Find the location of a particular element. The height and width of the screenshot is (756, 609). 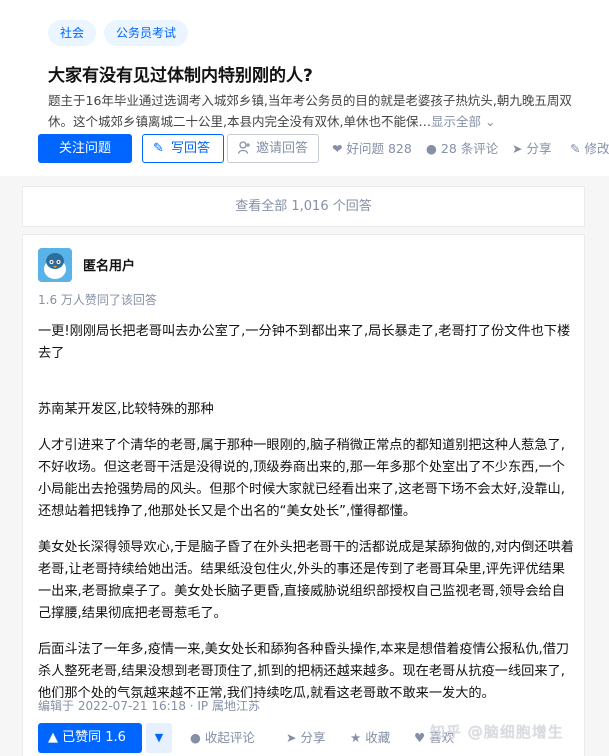

edit-question-button: ✎ 修改 is located at coordinates (589, 148).